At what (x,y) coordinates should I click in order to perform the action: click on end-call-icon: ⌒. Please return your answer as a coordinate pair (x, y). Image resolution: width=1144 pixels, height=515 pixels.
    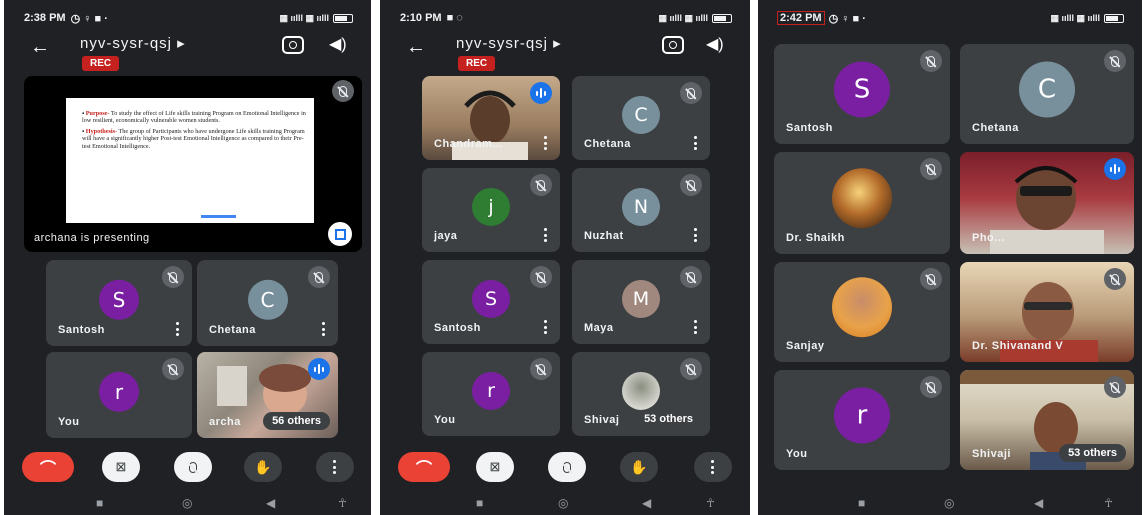
    Looking at the image, I should click on (423, 469).